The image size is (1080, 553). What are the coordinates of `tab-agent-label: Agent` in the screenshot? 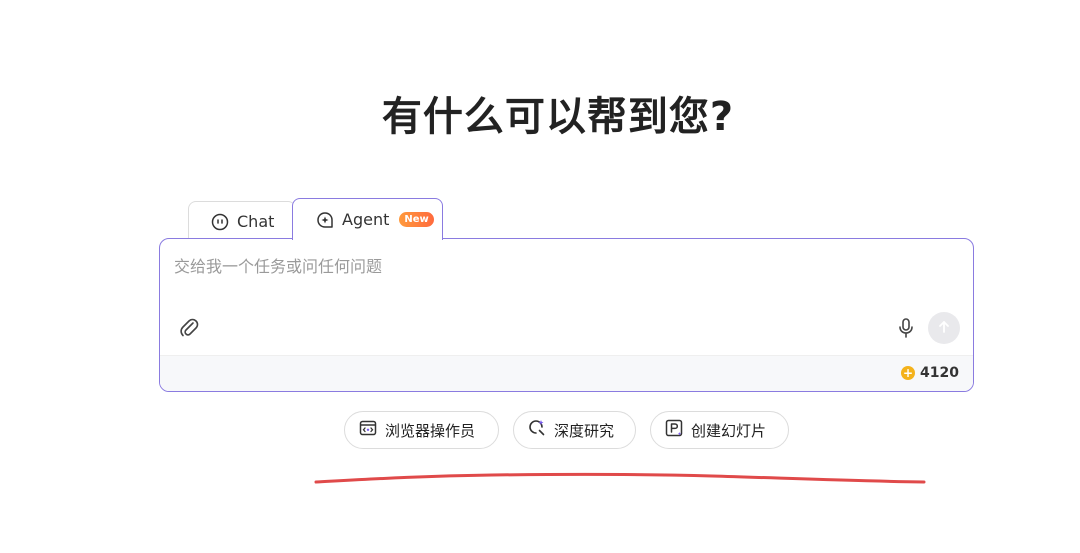 It's located at (366, 219).